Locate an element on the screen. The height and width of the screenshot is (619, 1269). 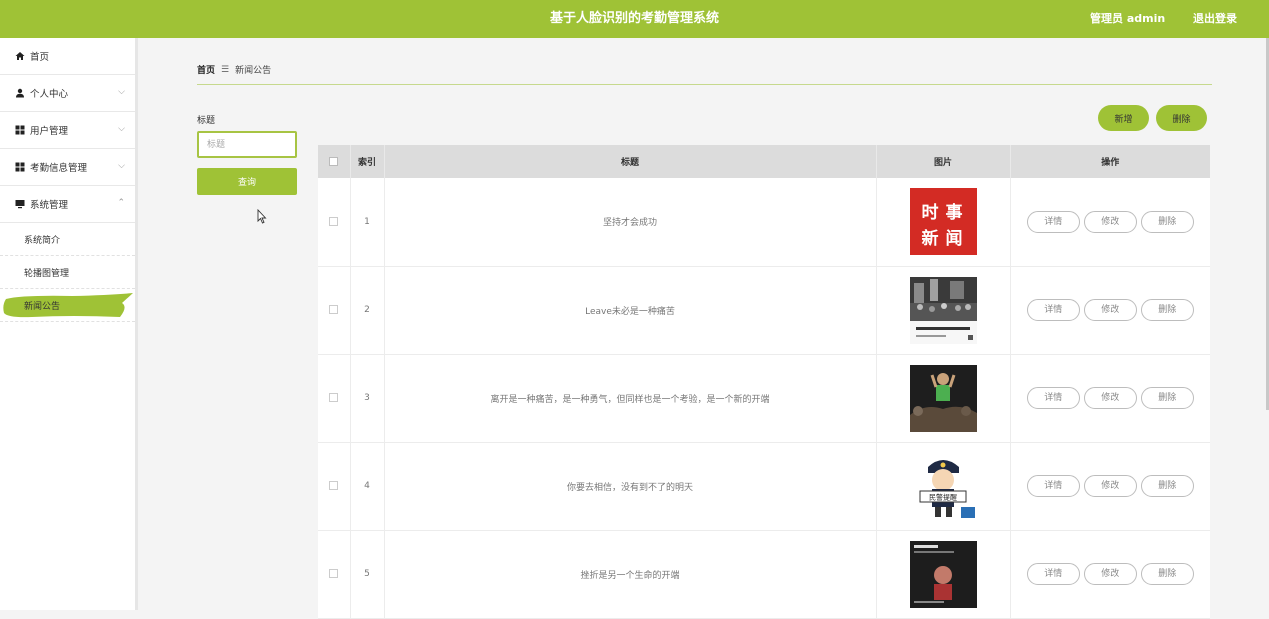
police-thumbnail: 民警提醒 is located at coordinates (943, 486).